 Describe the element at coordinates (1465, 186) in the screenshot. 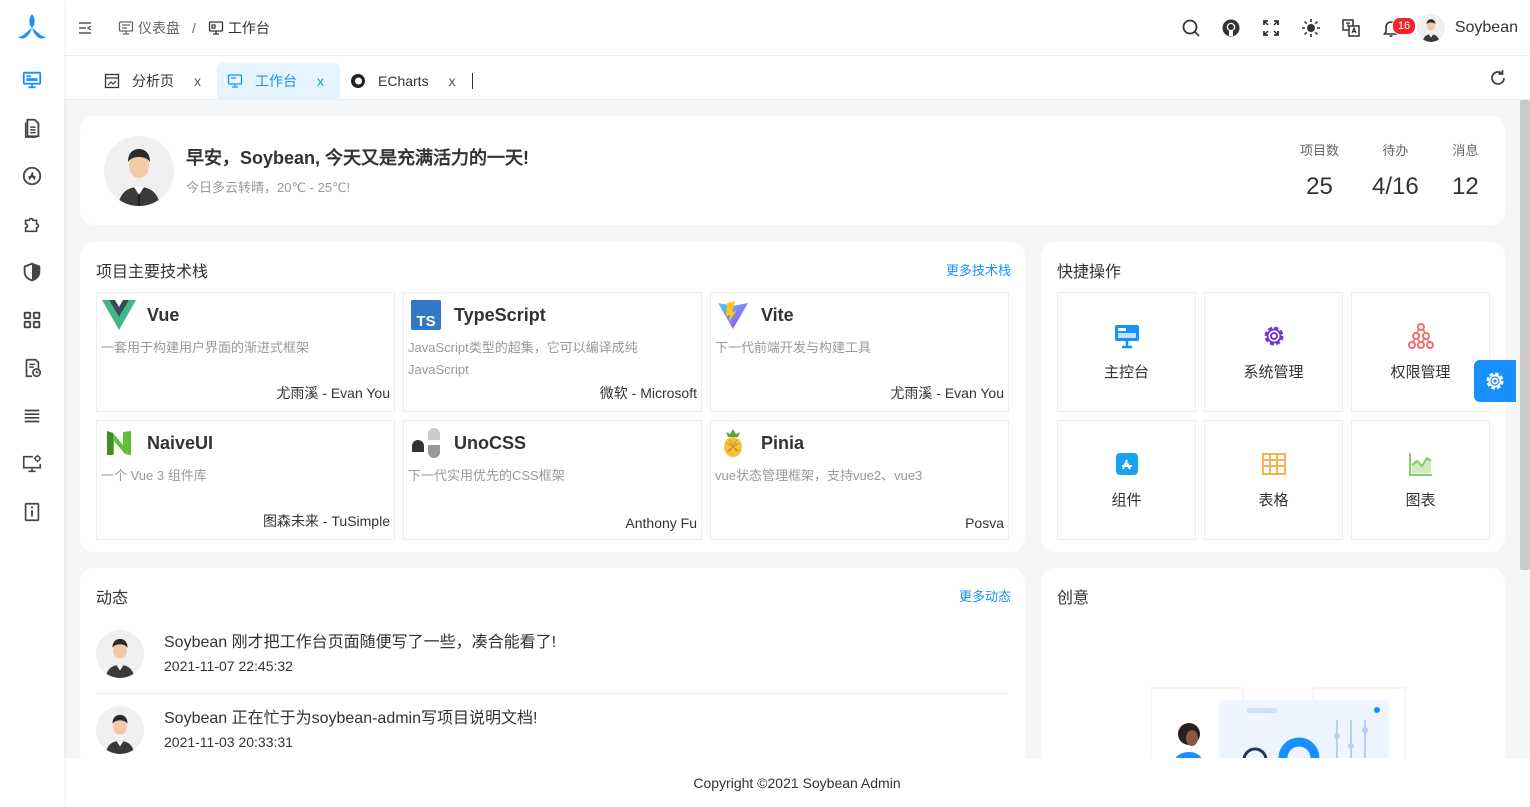

I see `stat-value: 12` at that location.